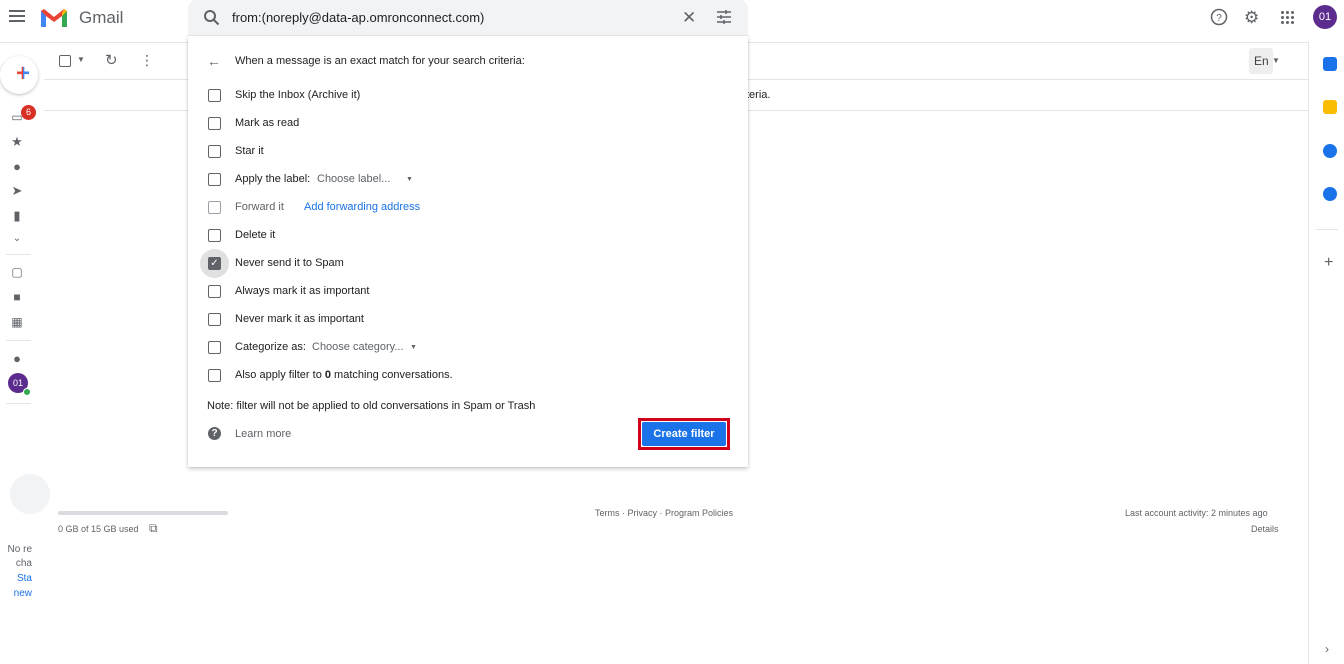 This screenshot has width=1344, height=664. I want to click on search-input: from:(noreply@data-ap.omronconnect.com), so click(358, 17).